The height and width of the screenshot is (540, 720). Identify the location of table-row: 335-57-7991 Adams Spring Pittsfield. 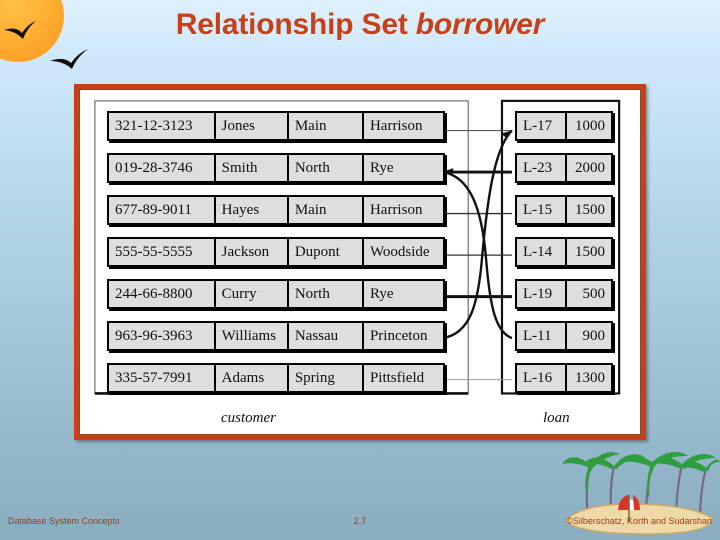
(276, 378).